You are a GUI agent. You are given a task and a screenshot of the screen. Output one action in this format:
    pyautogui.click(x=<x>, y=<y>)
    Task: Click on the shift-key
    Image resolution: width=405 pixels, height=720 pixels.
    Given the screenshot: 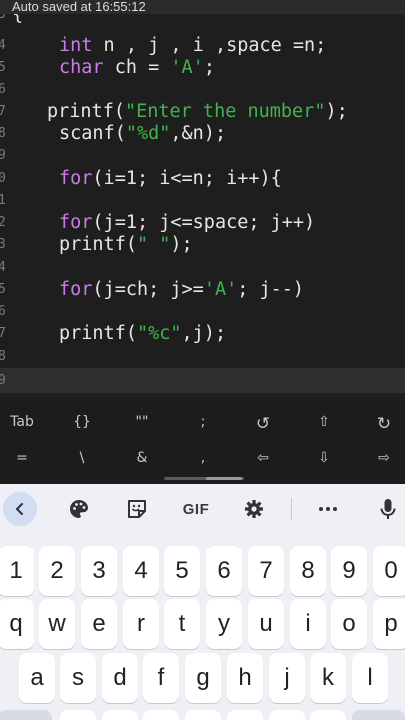 What is the action you would take?
    pyautogui.click(x=26, y=715)
    